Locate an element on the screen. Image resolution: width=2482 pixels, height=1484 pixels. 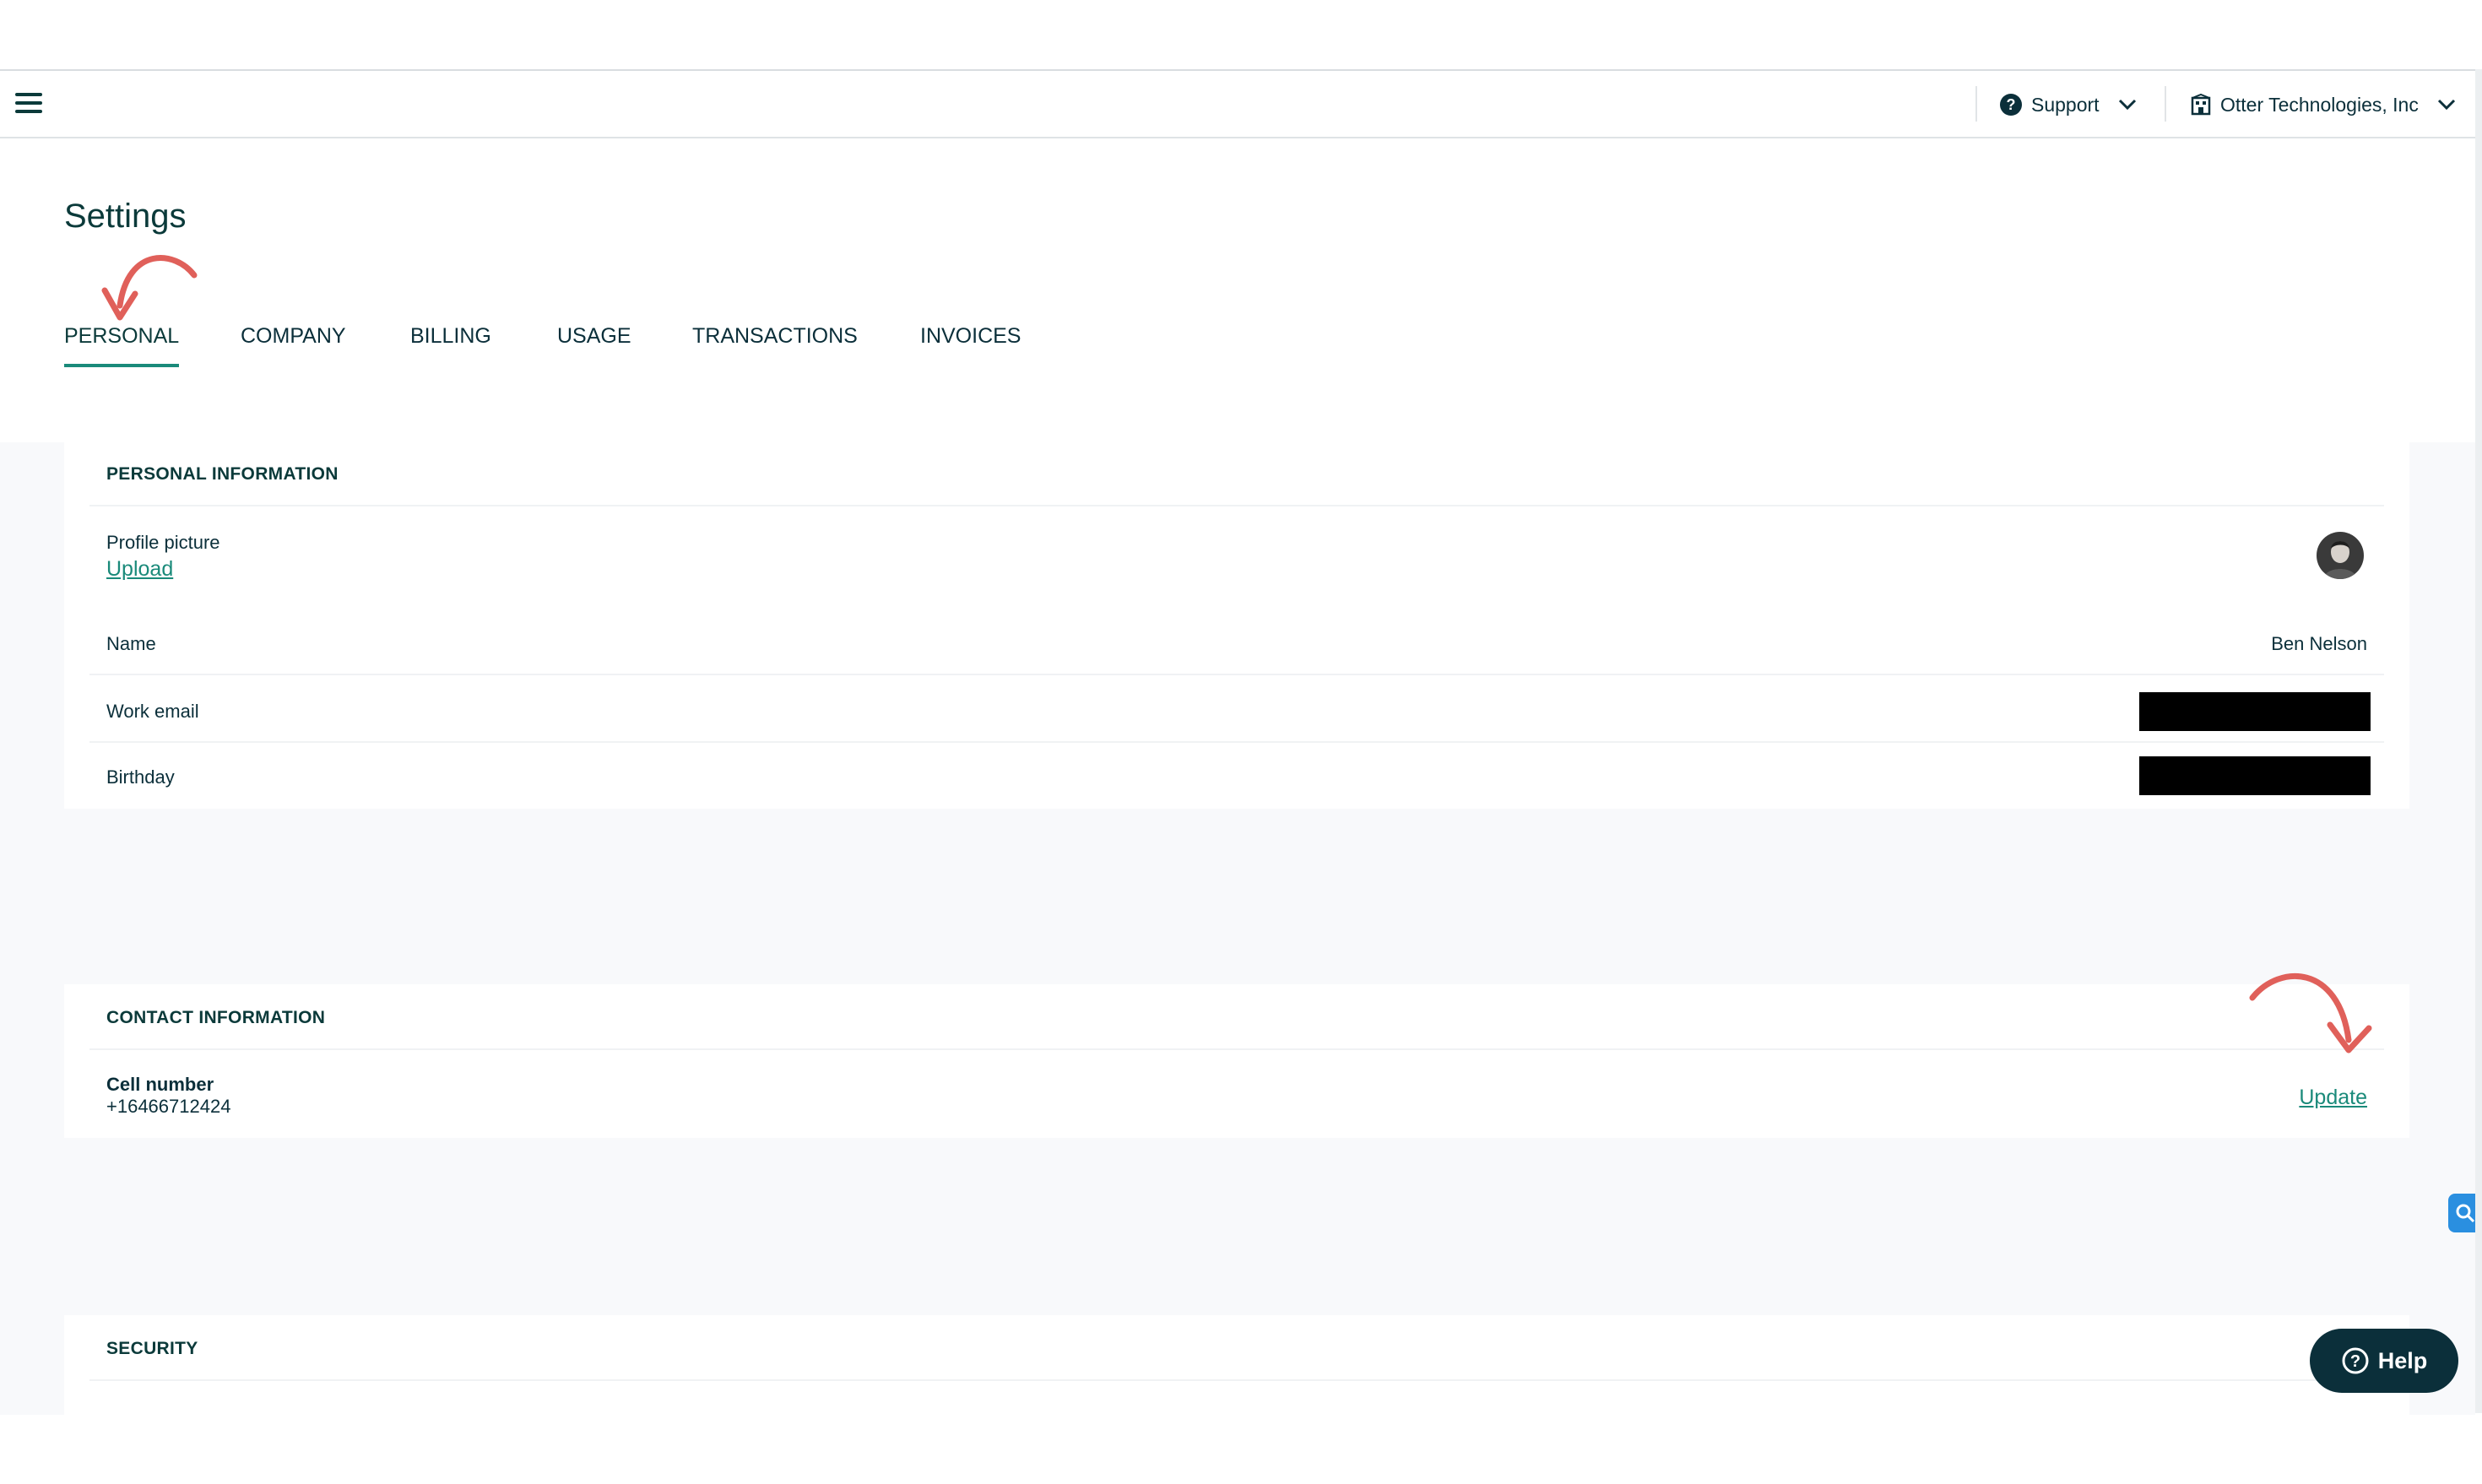
name-label: Name is located at coordinates (131, 643).